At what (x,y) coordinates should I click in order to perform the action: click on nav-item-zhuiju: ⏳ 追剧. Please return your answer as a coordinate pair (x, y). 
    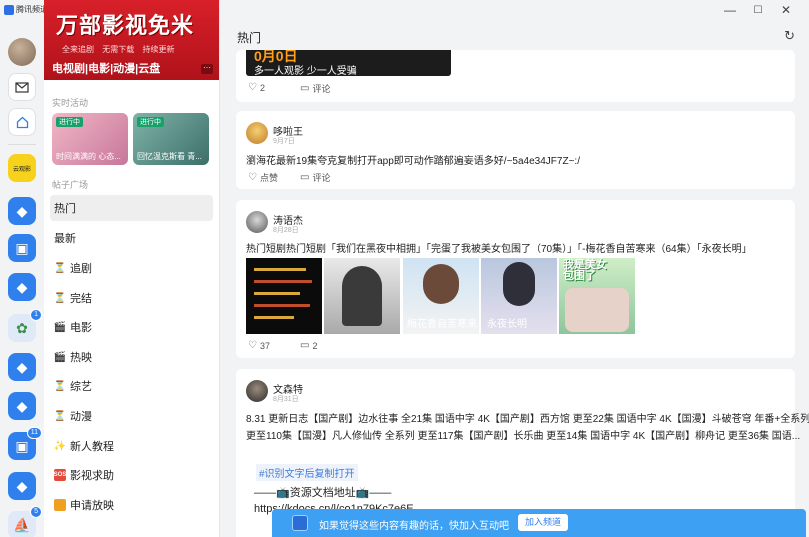
    Looking at the image, I should click on (131, 268).